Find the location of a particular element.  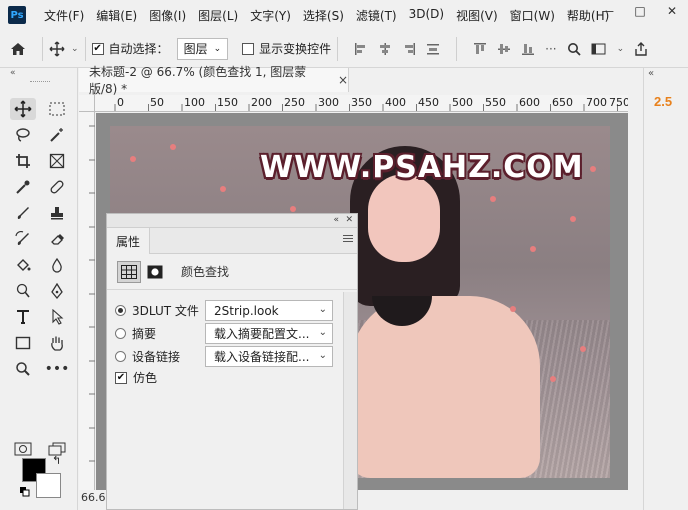

option-3dlut: 3DLUT 文件 is located at coordinates (157, 310).